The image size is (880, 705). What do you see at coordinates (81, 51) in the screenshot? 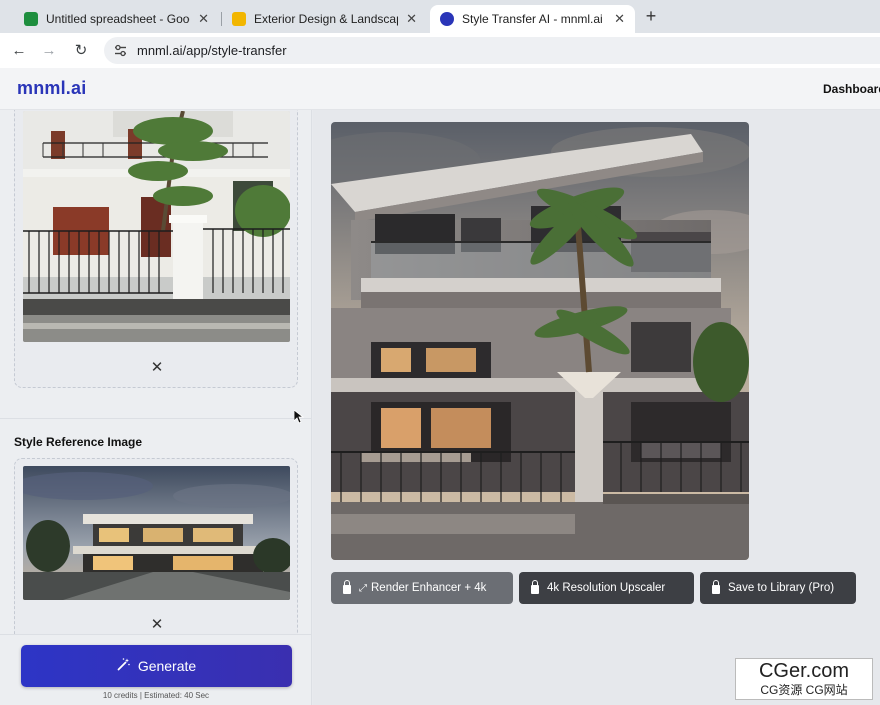
I see `reload-icon: ↻` at bounding box center [81, 51].